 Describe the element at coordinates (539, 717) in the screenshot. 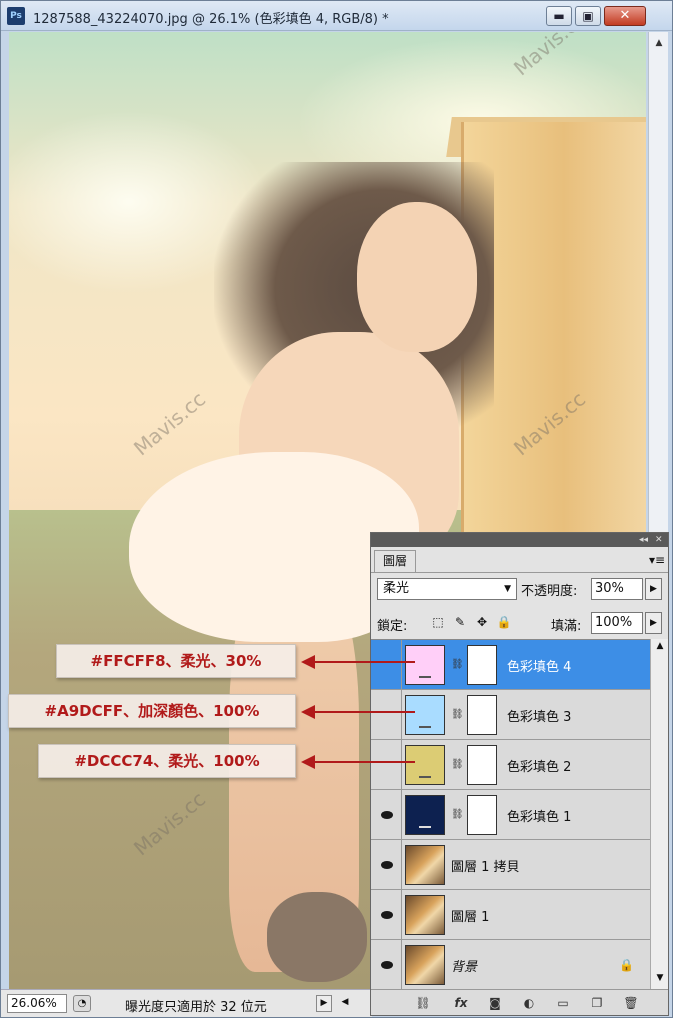

I see `layer-name: 色彩填色 3` at that location.